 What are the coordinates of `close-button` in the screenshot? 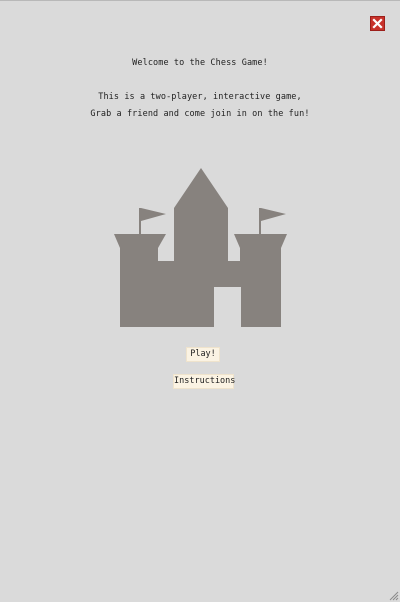 It's located at (377, 23).